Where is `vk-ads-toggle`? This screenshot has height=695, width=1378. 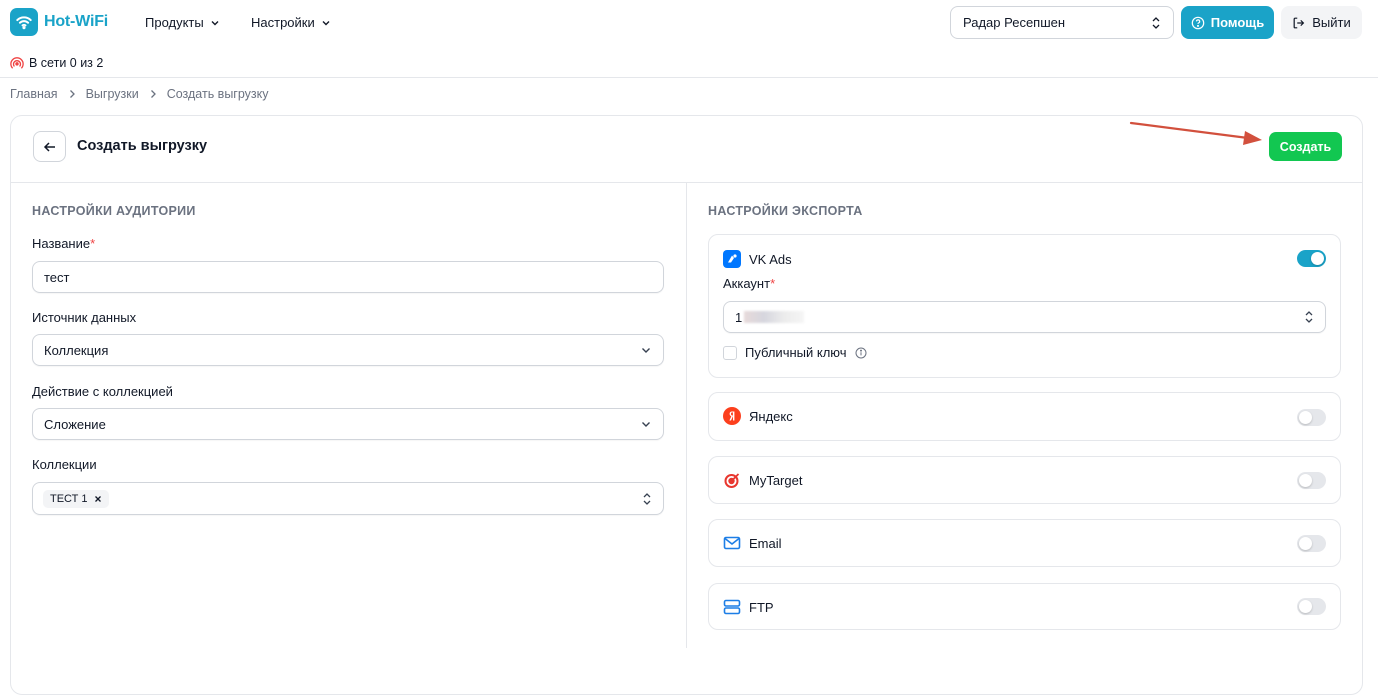 vk-ads-toggle is located at coordinates (1311, 258).